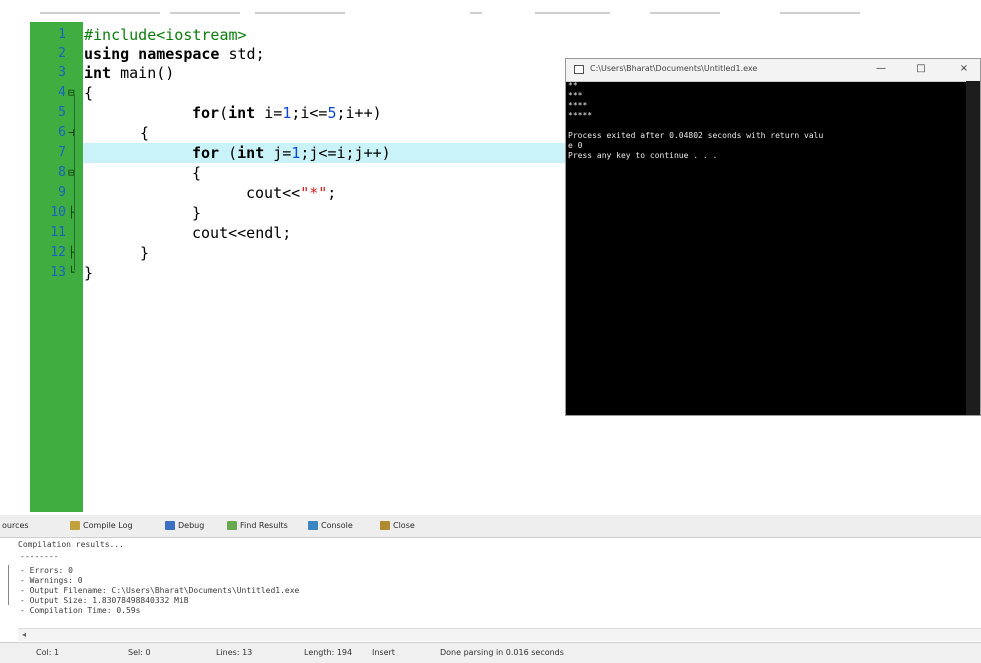 This screenshot has width=981, height=663. What do you see at coordinates (674, 68) in the screenshot?
I see `console-title: C:\Users\Bharat\Documents\Untitled1.exe` at bounding box center [674, 68].